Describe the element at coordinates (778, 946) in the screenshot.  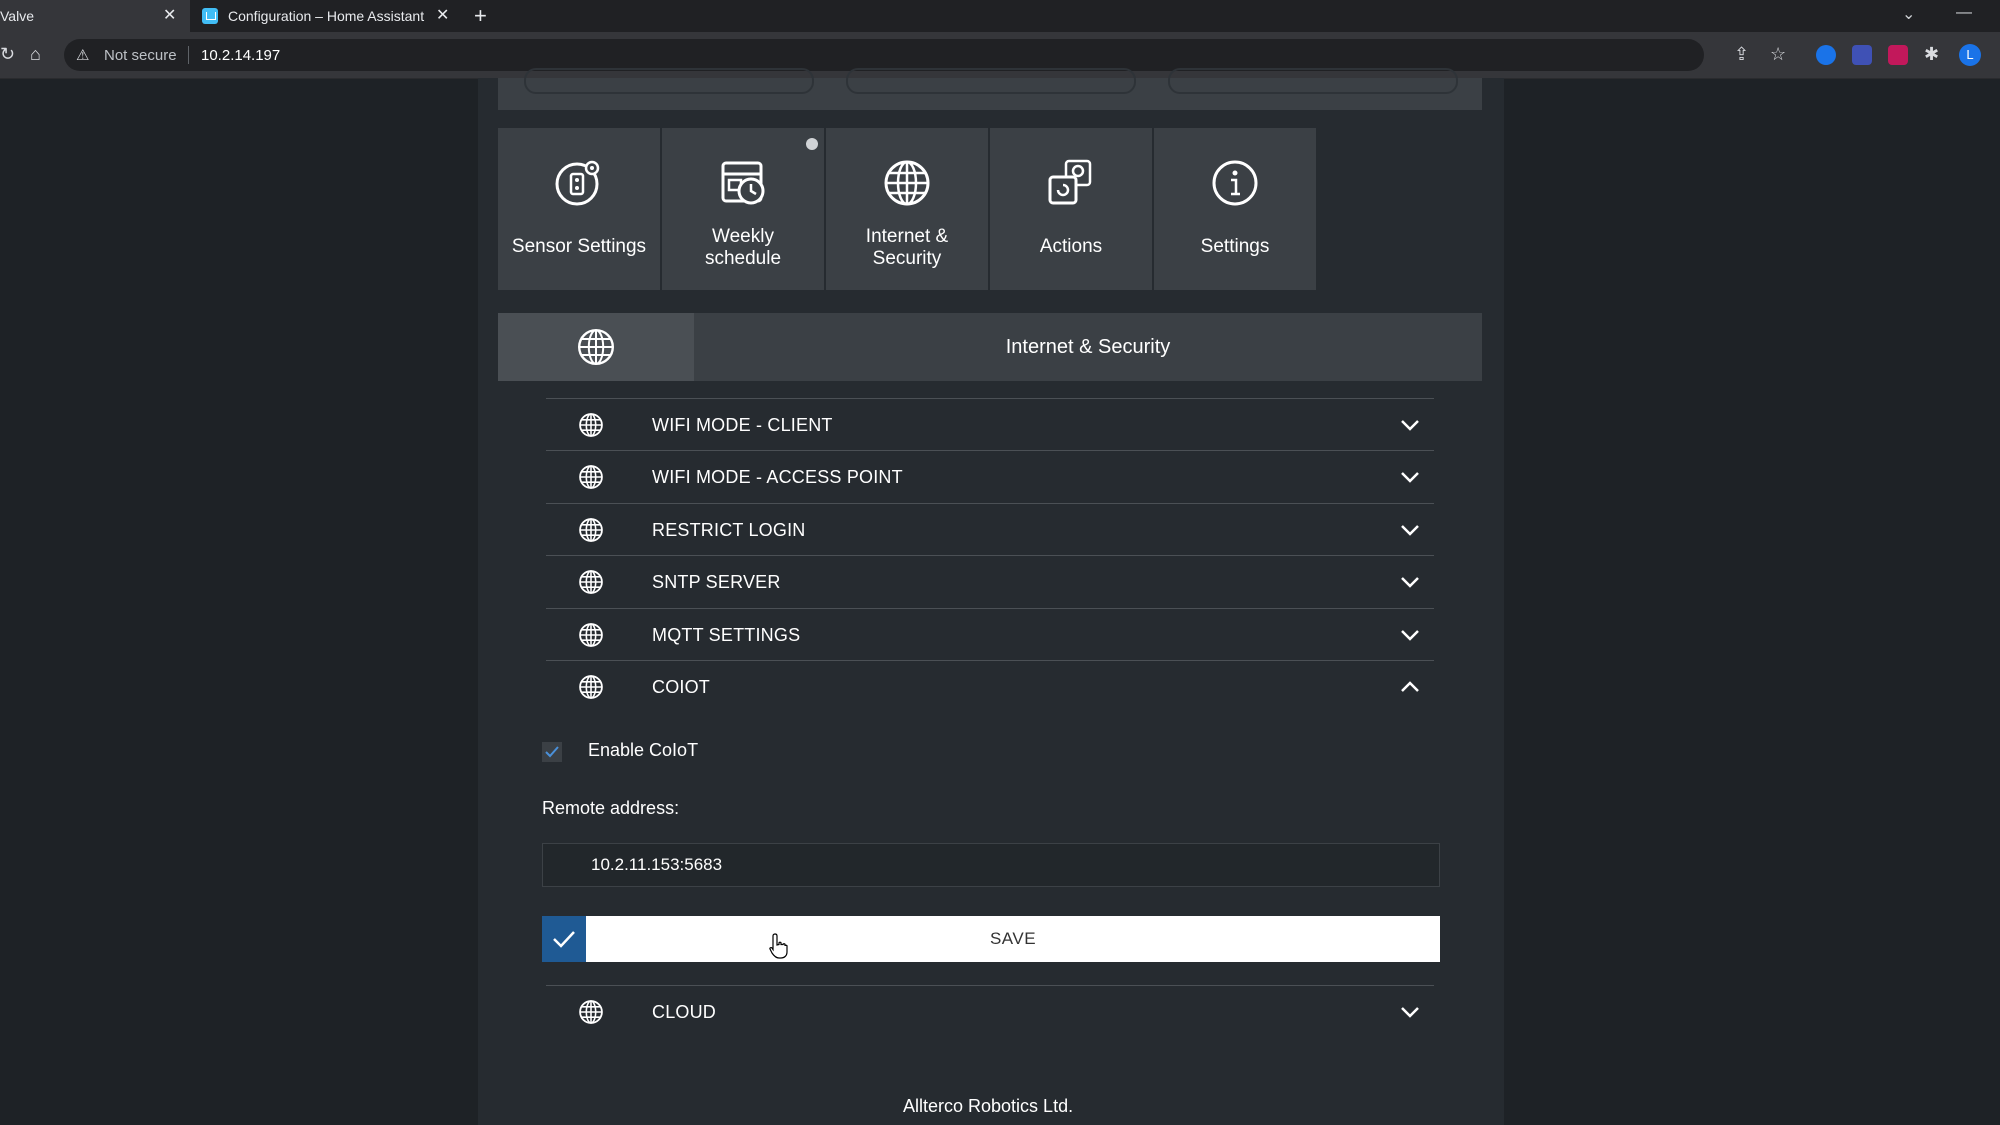
I see `hand-cursor-icon` at that location.